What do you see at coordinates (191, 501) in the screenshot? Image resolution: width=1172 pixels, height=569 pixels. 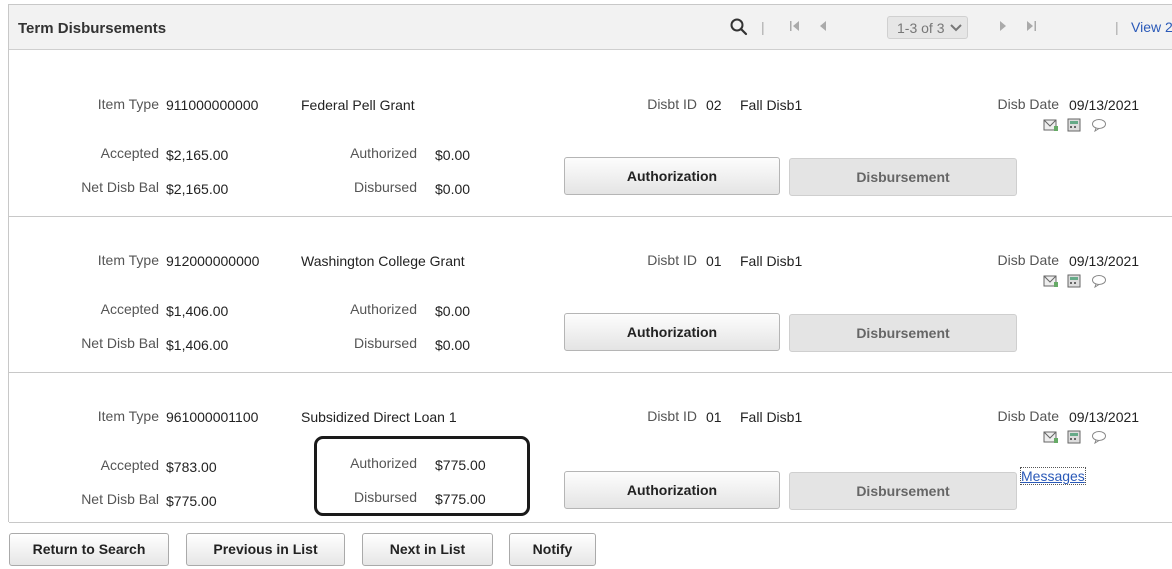 I see `net-disb-bal-value: $775.00` at bounding box center [191, 501].